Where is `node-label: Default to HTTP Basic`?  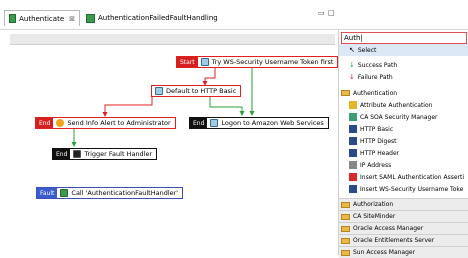
node-label: Default to HTTP Basic is located at coordinates (201, 91).